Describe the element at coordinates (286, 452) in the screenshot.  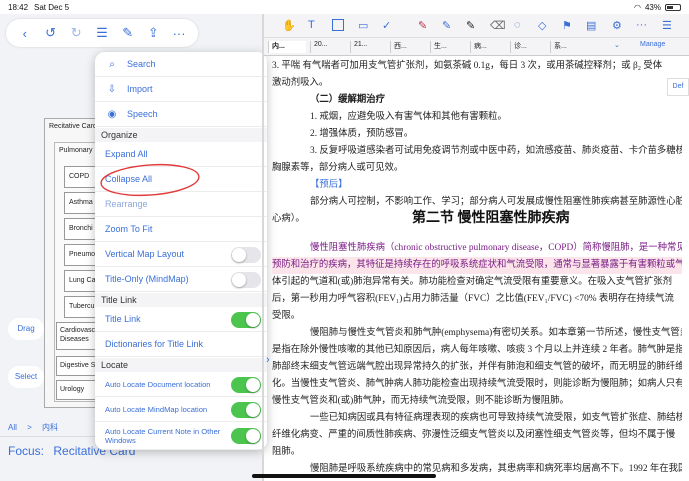
I see `doc-line: 阻肺。` at that location.